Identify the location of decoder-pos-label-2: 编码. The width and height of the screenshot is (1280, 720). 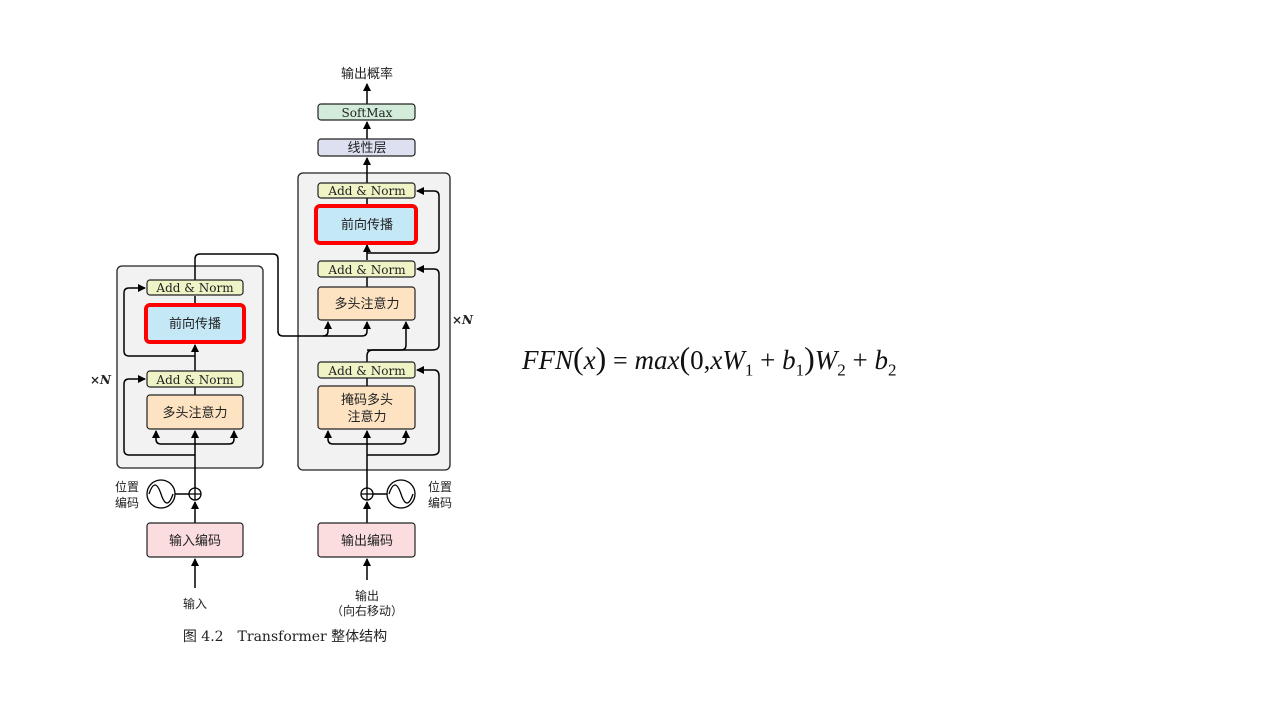
(440, 502).